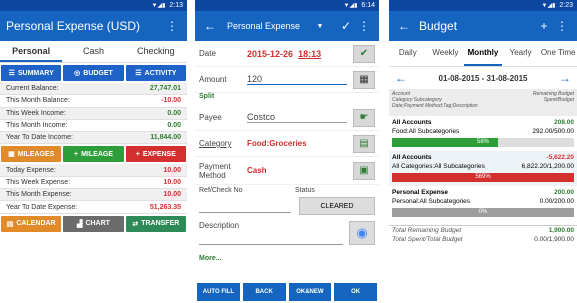  What do you see at coordinates (287, 292) in the screenshot?
I see `form-actions: AUTO FILL BACK OK&NEW OK` at bounding box center [287, 292].